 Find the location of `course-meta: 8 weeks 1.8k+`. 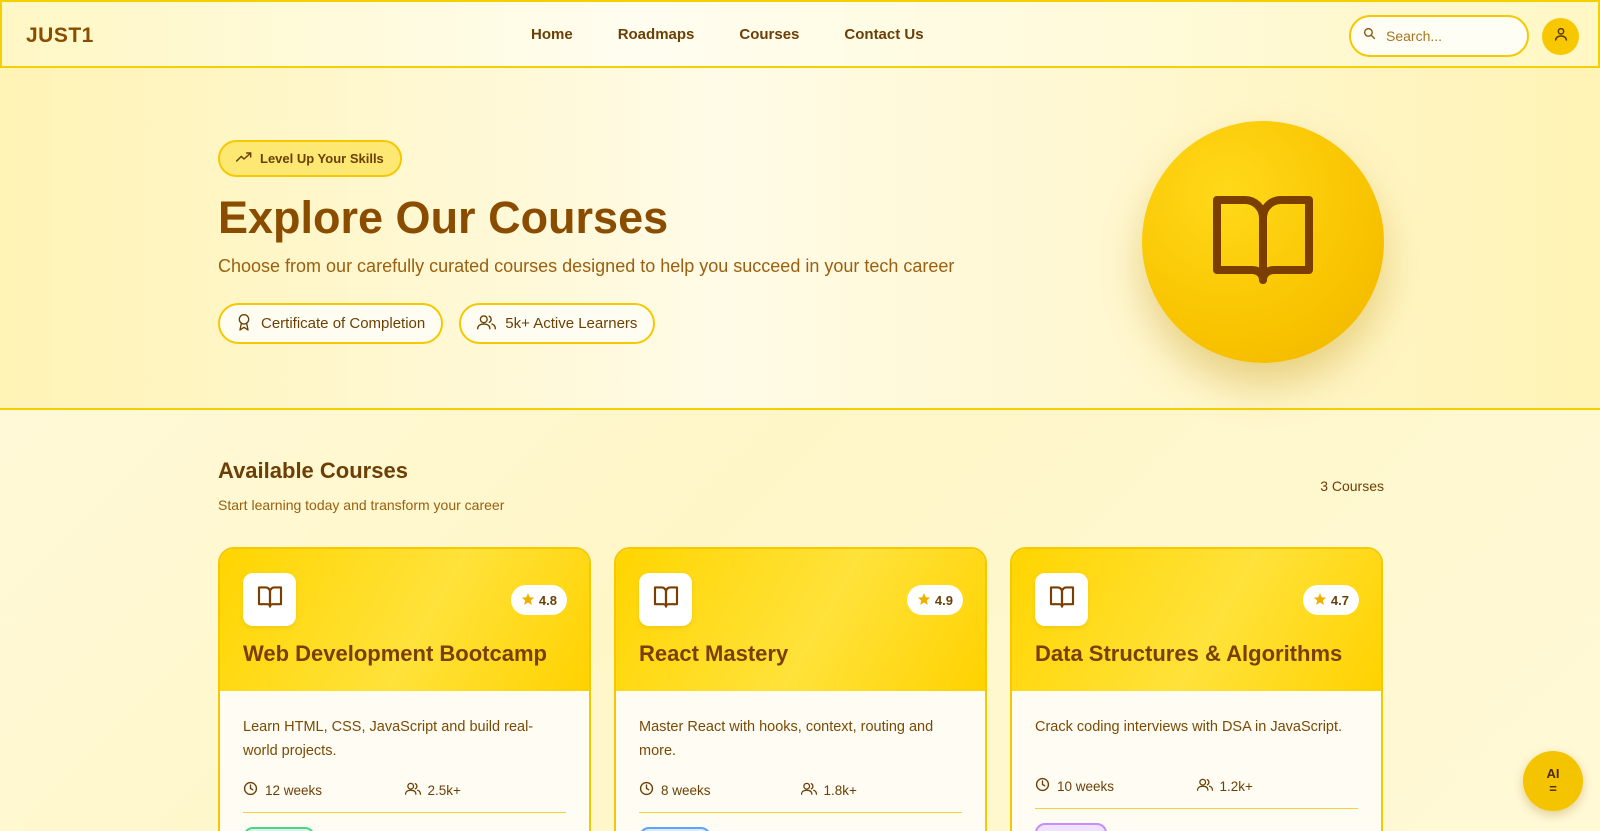

course-meta: 8 weeks 1.8k+ is located at coordinates (800, 797).